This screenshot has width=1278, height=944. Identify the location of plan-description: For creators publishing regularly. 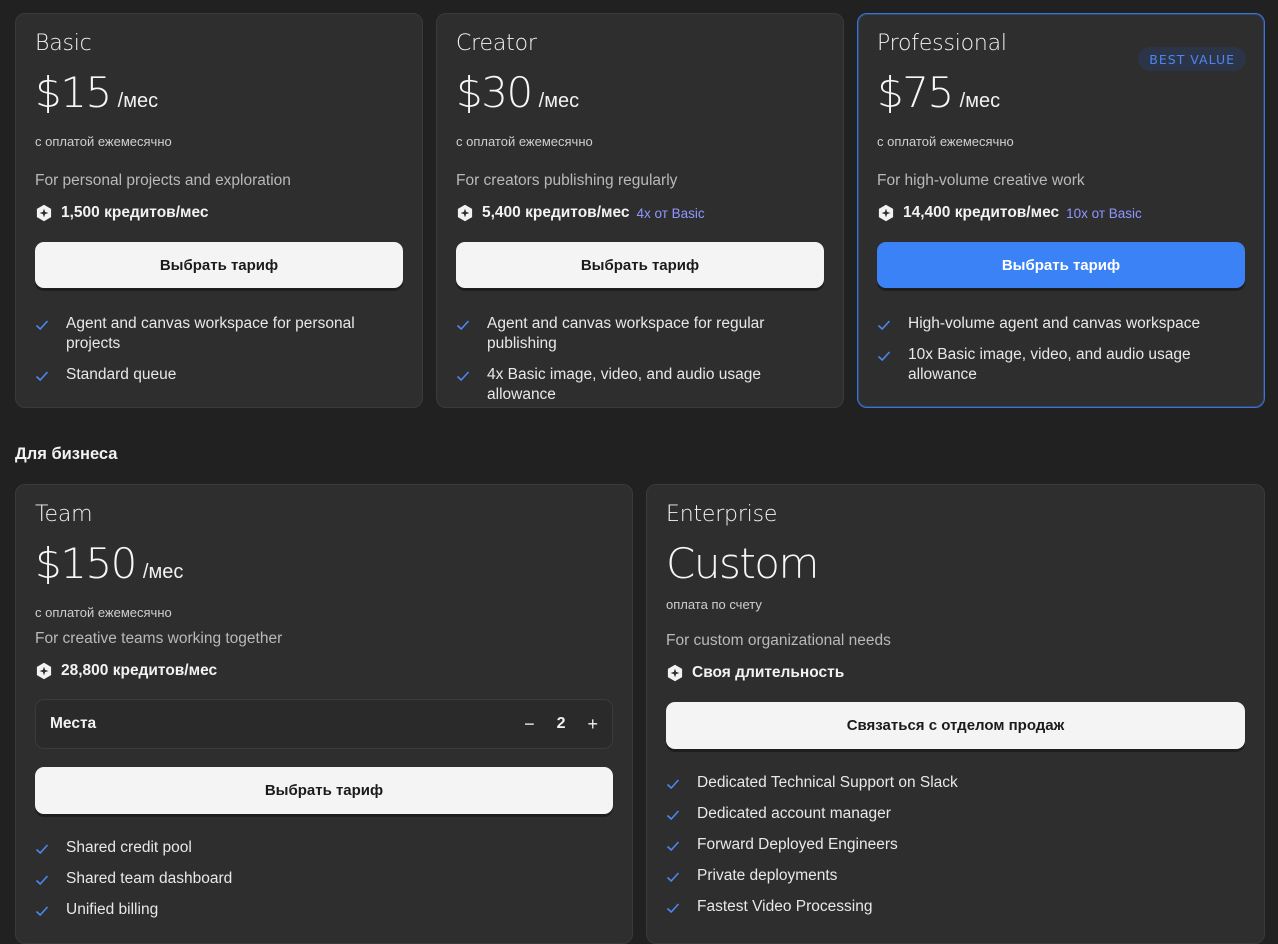
(567, 180).